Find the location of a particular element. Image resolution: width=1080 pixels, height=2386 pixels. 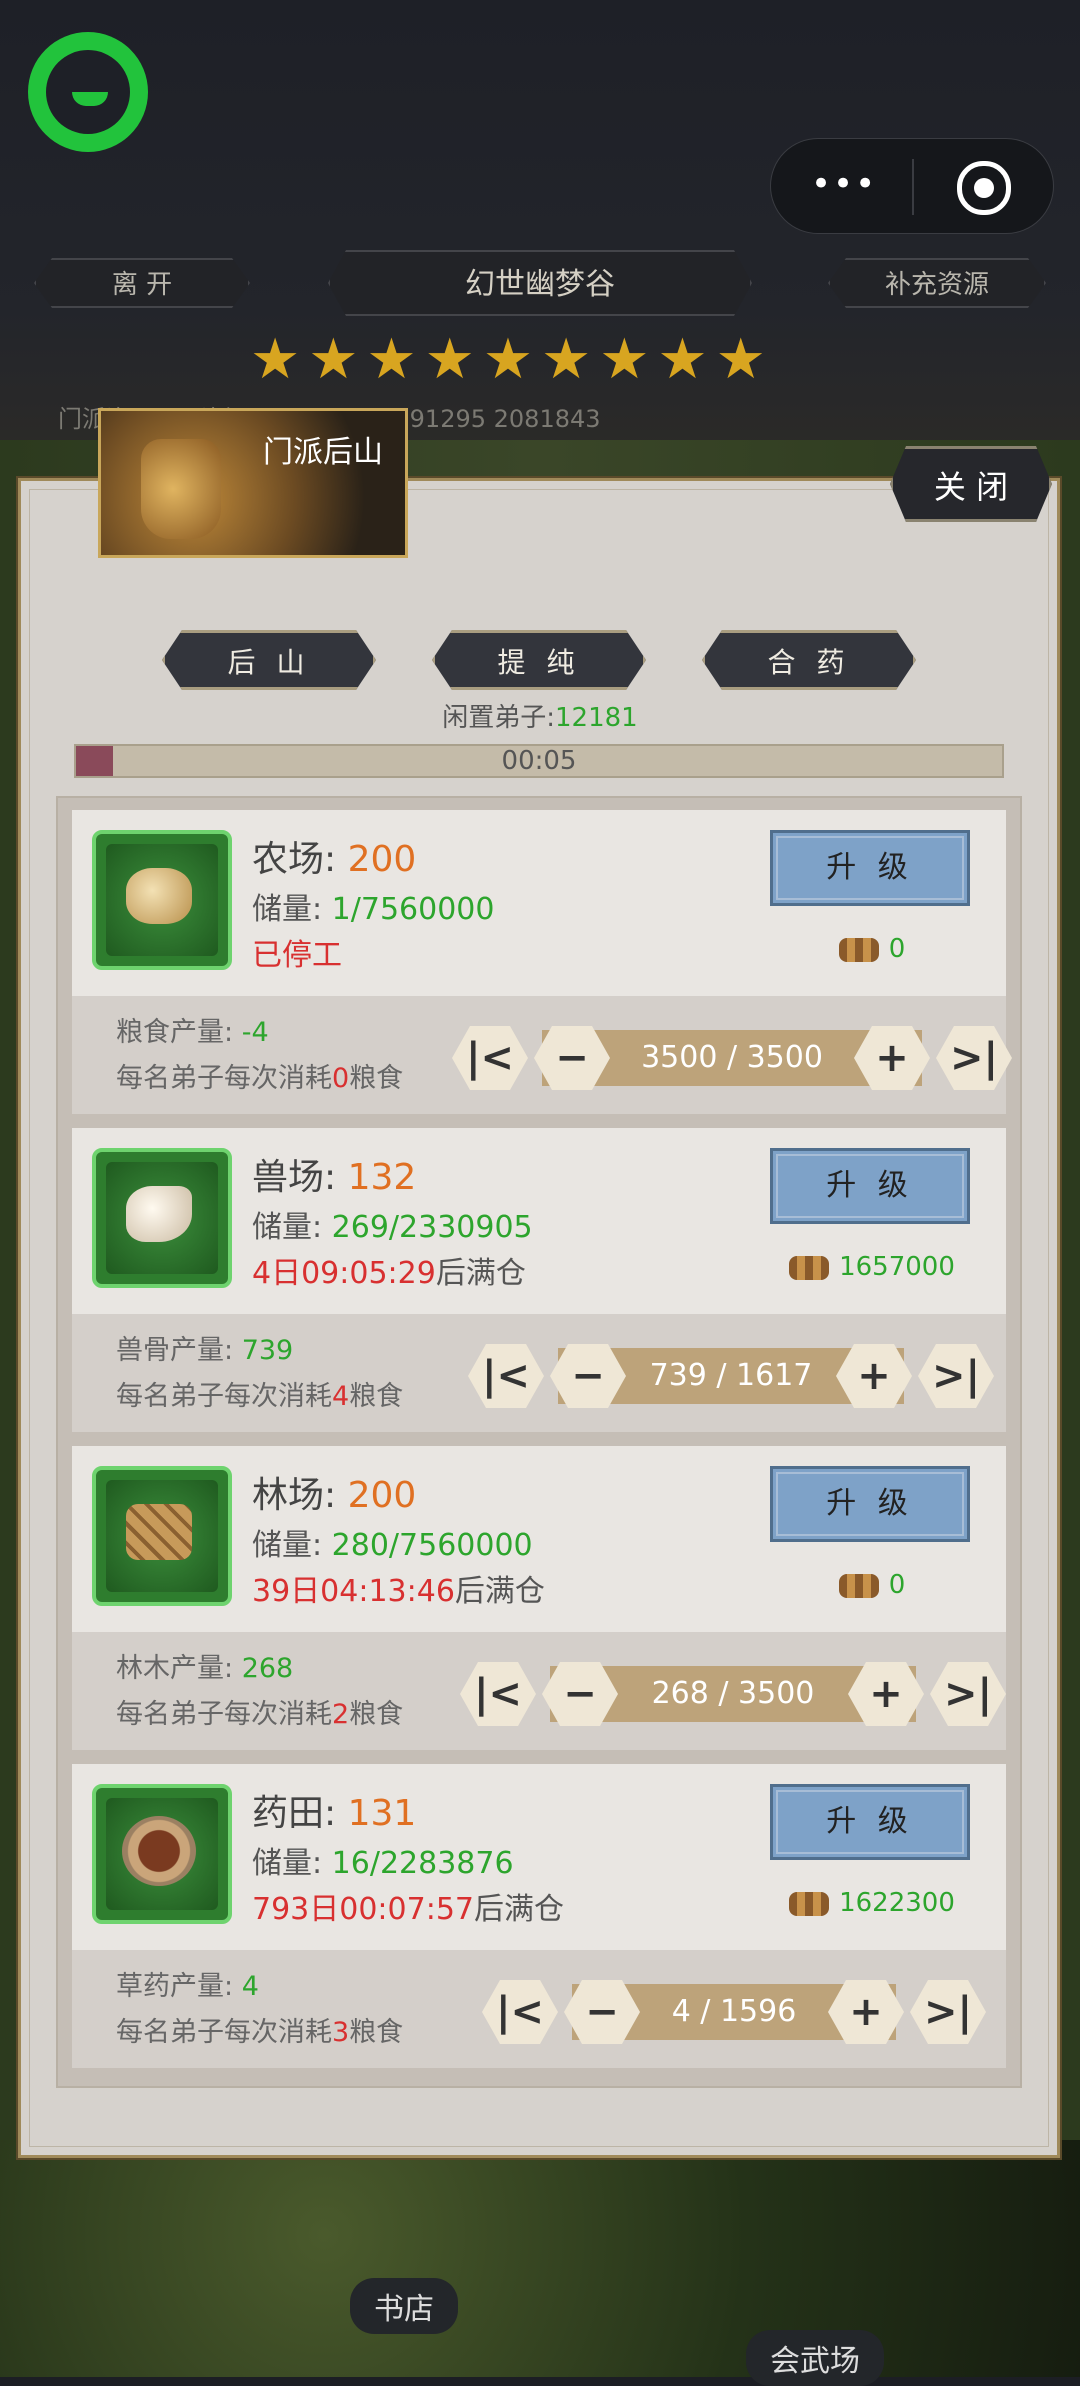

panel-thumbnail: 门派后山 is located at coordinates (253, 483).